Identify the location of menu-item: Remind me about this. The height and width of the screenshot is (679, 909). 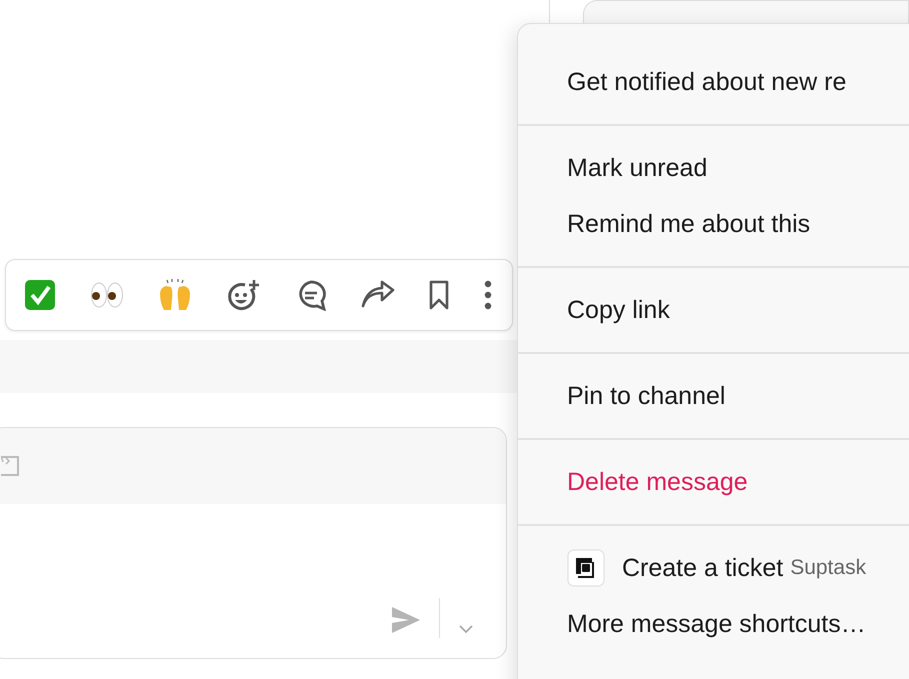
(713, 224).